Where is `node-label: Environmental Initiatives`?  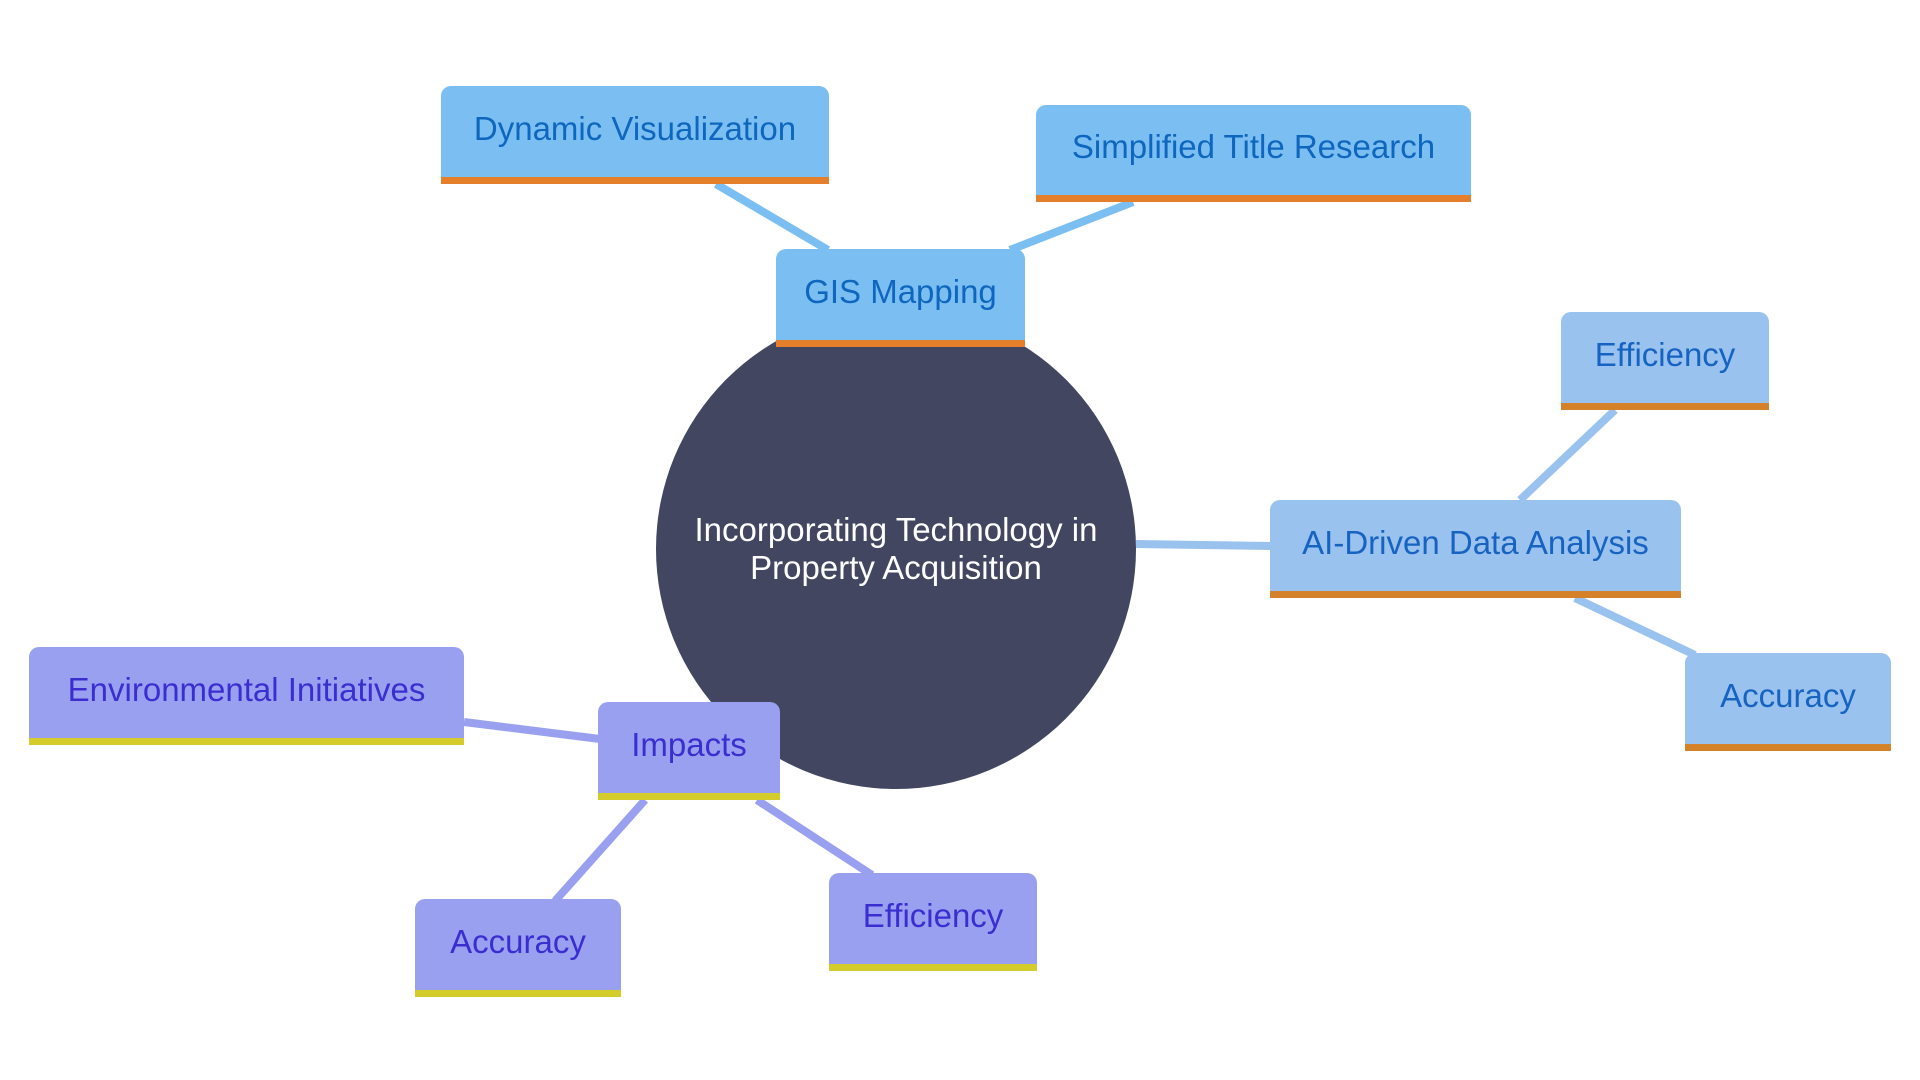
node-label: Environmental Initiatives is located at coordinates (246, 689).